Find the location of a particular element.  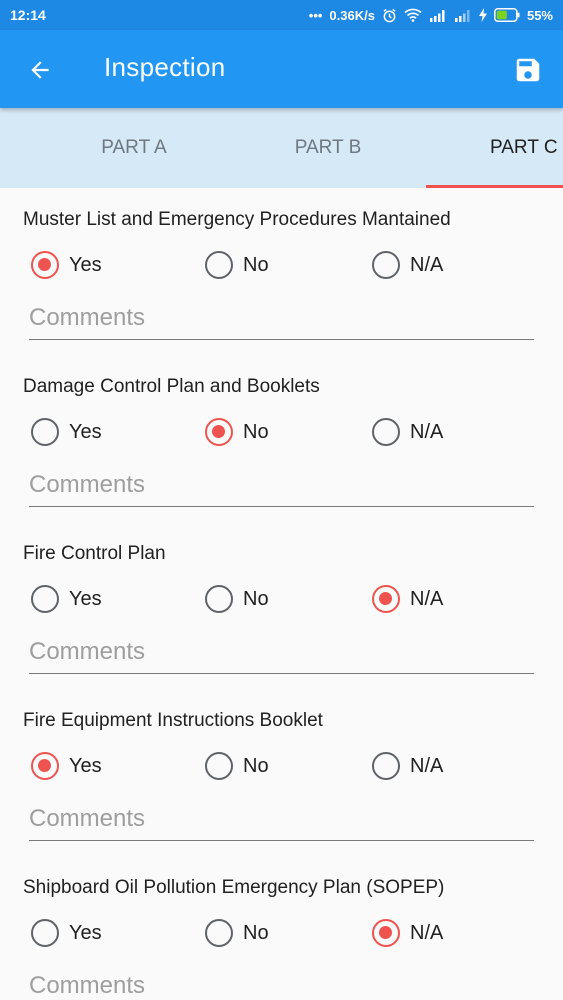

back-button is located at coordinates (40, 70).